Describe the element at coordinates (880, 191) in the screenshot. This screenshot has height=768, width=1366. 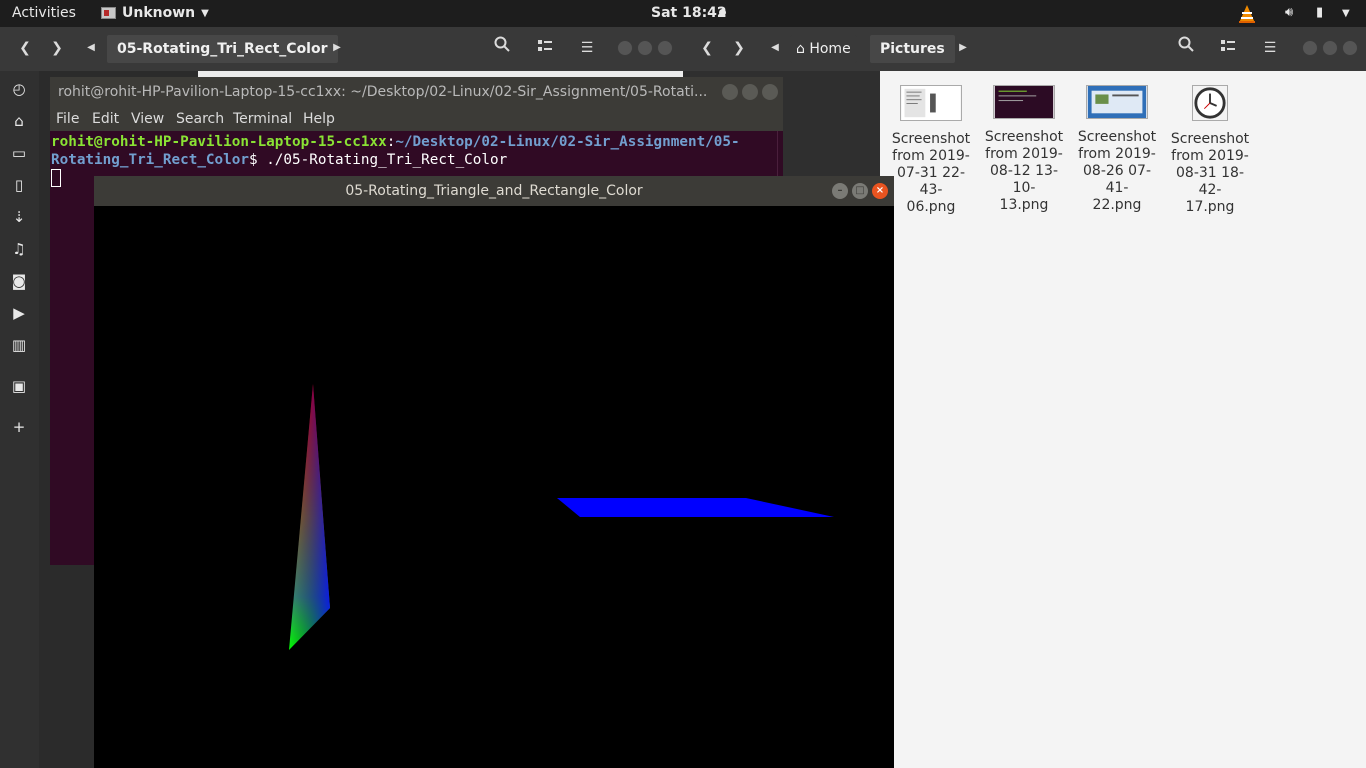
I see `close-button: ×` at that location.